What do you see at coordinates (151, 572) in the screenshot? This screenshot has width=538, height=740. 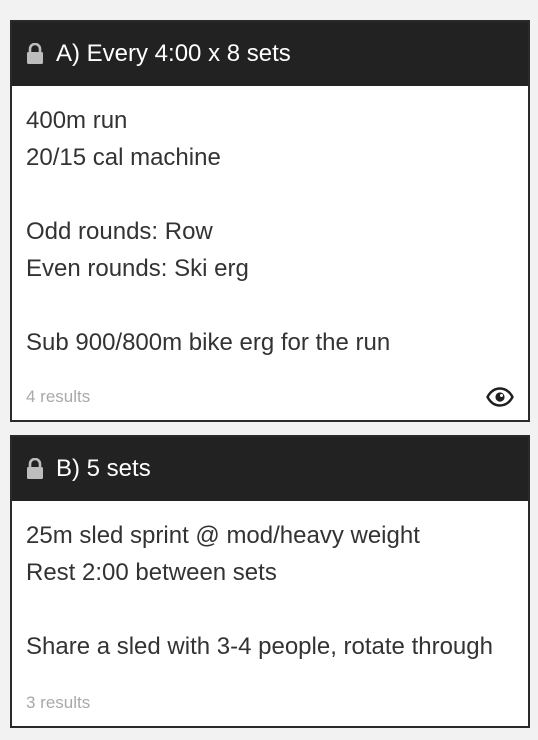 I see `workout-line: Rest 2:00 between sets` at bounding box center [151, 572].